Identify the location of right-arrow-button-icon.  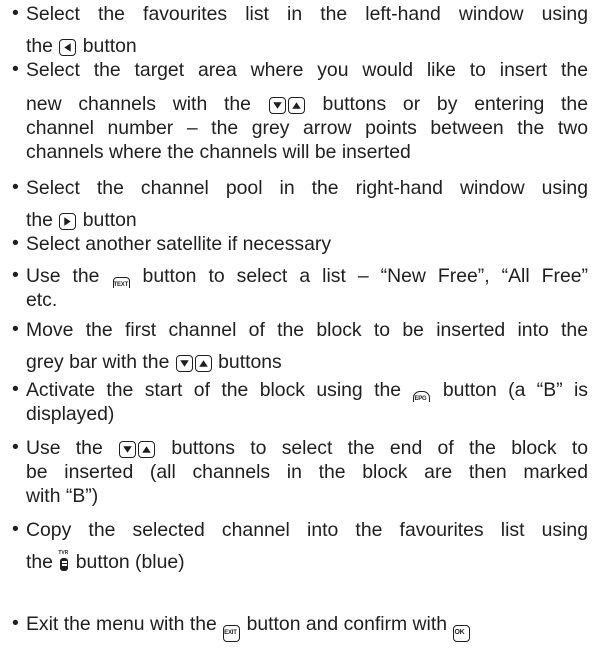
(68, 221).